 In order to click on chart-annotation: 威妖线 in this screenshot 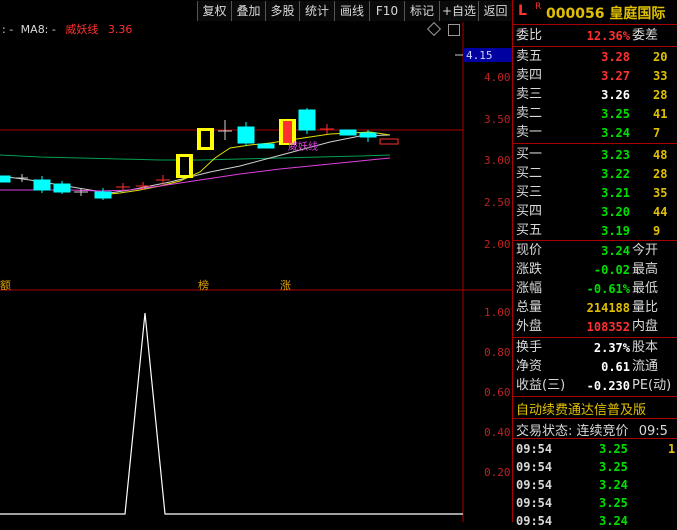, I will do `click(303, 147)`.